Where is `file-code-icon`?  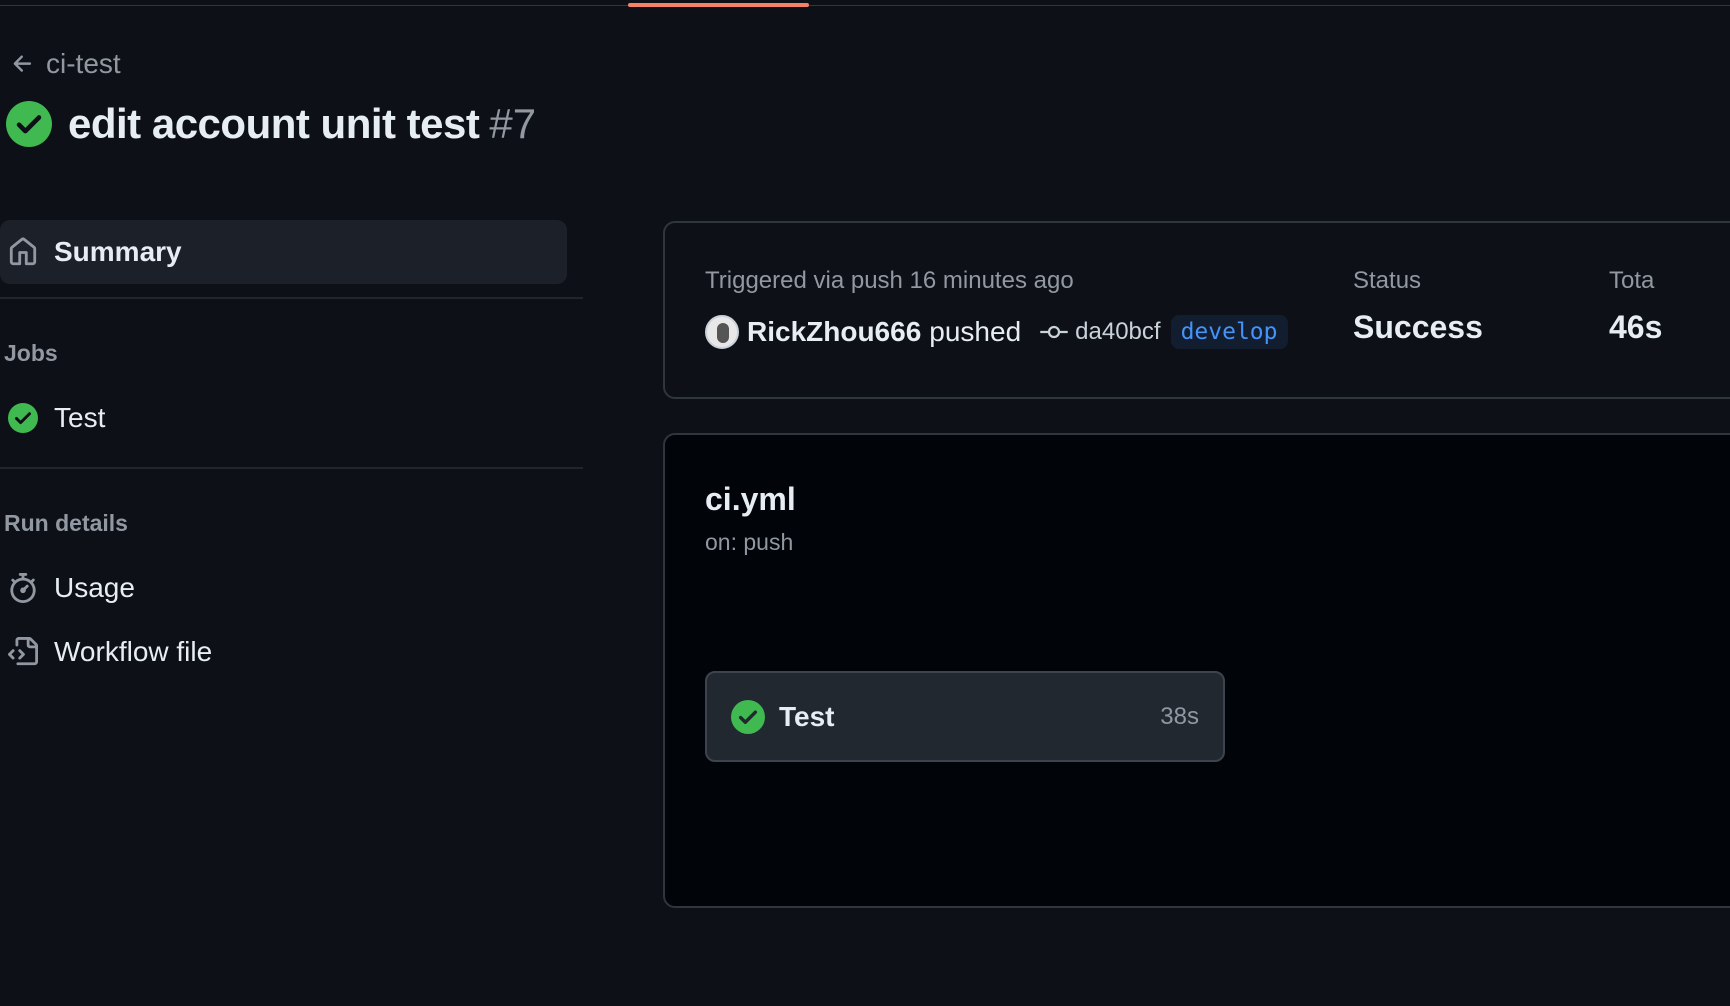
file-code-icon is located at coordinates (23, 651).